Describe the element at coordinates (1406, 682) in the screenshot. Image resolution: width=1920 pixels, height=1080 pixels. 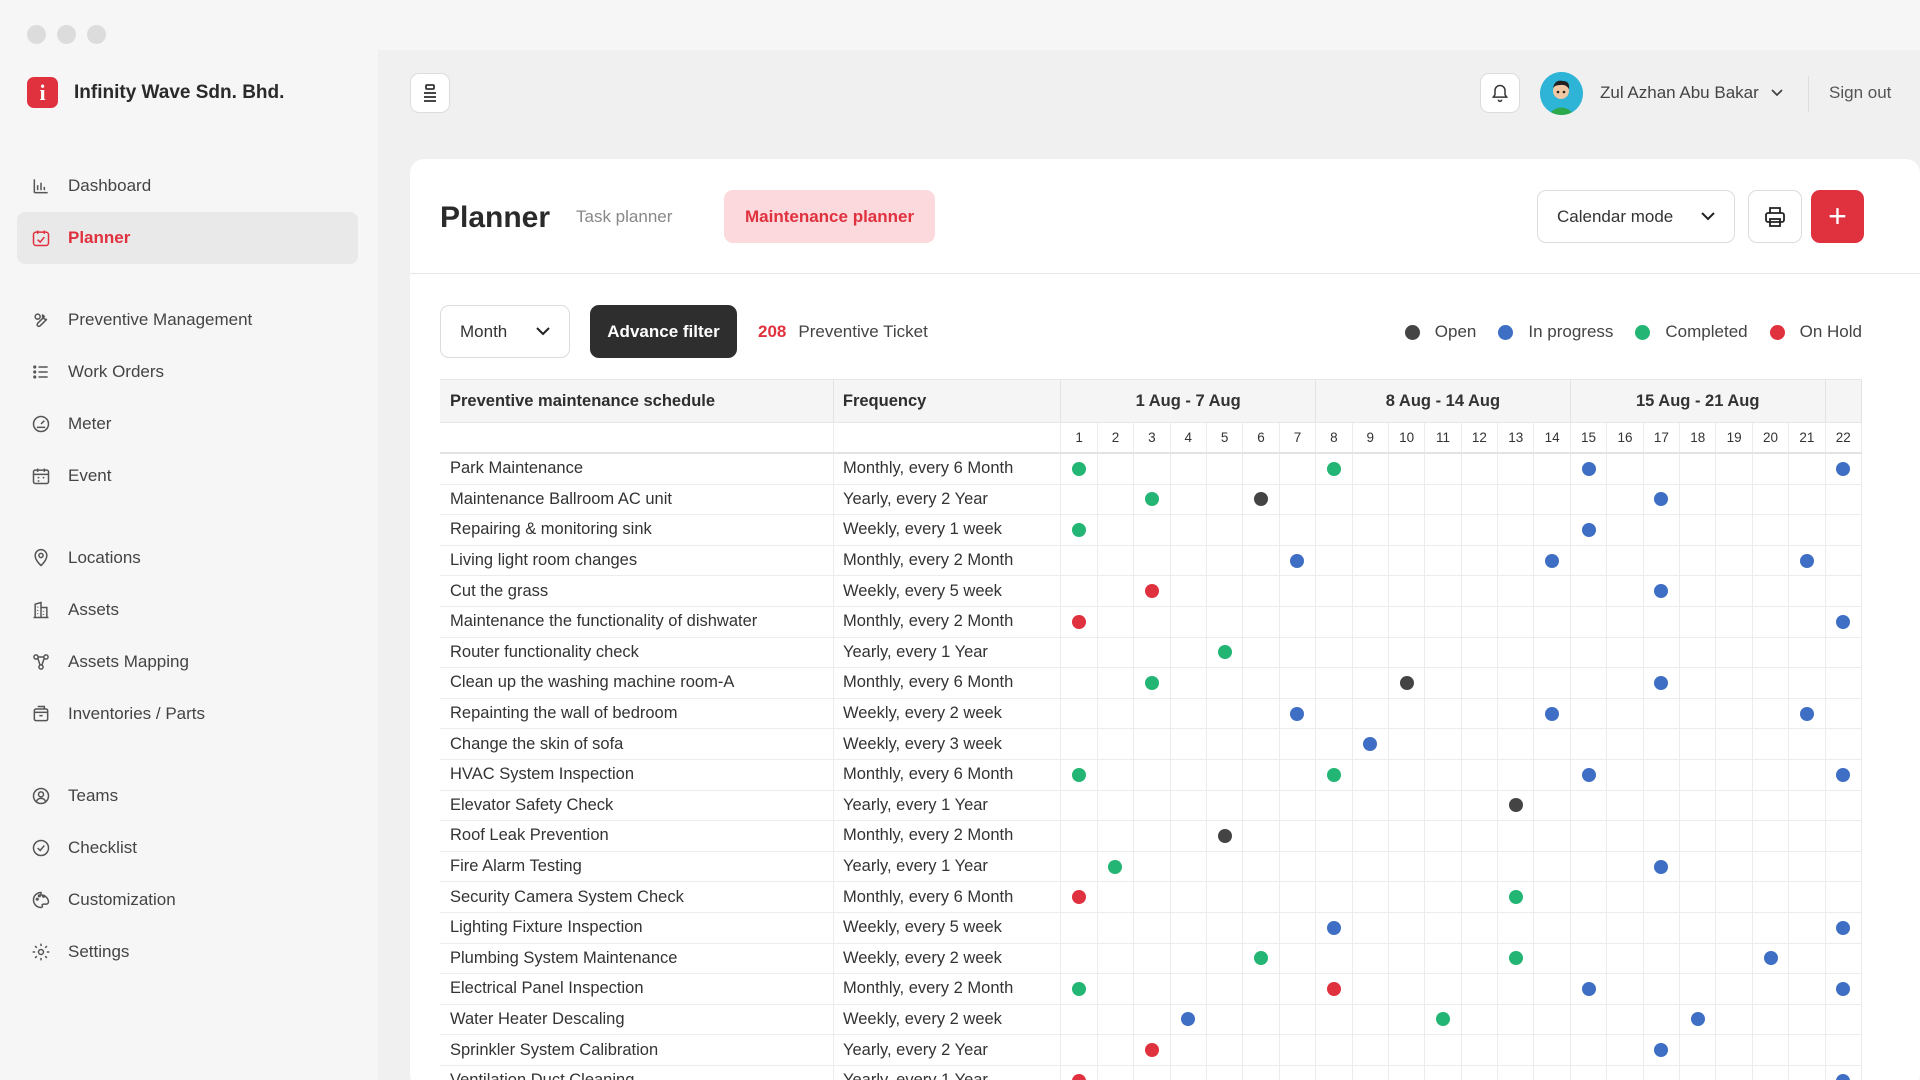
I see `status-open-dot` at that location.